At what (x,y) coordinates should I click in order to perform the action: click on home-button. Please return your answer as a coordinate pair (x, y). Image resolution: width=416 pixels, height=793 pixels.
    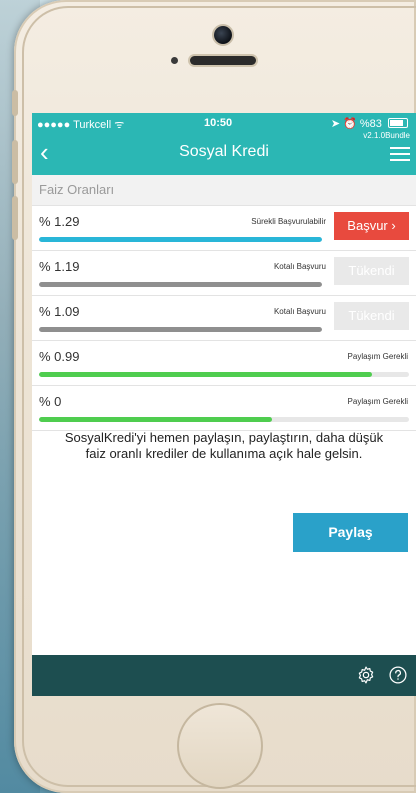
    Looking at the image, I should click on (220, 746).